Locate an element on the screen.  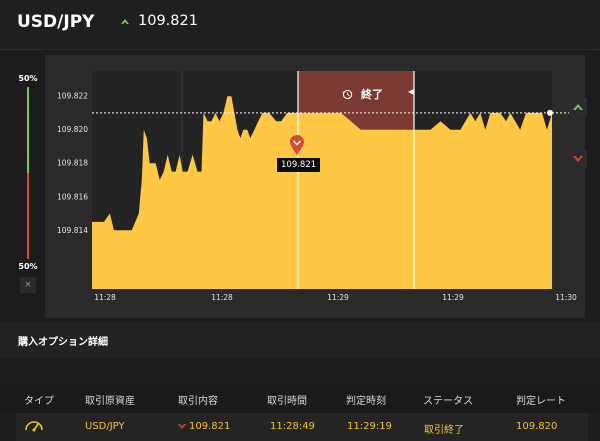
expiry-label: 終了 is located at coordinates (362, 94).